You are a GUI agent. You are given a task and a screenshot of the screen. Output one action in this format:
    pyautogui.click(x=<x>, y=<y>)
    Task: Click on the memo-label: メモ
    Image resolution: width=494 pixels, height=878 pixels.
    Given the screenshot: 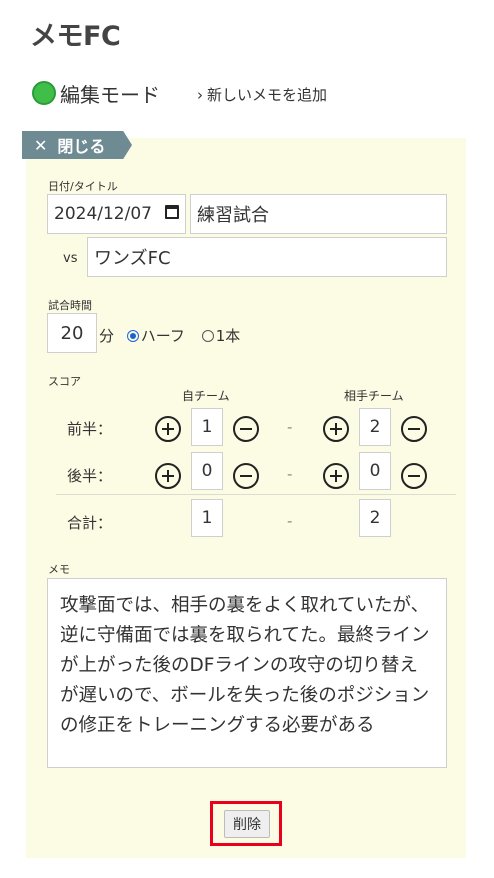 What is the action you would take?
    pyautogui.click(x=59, y=569)
    